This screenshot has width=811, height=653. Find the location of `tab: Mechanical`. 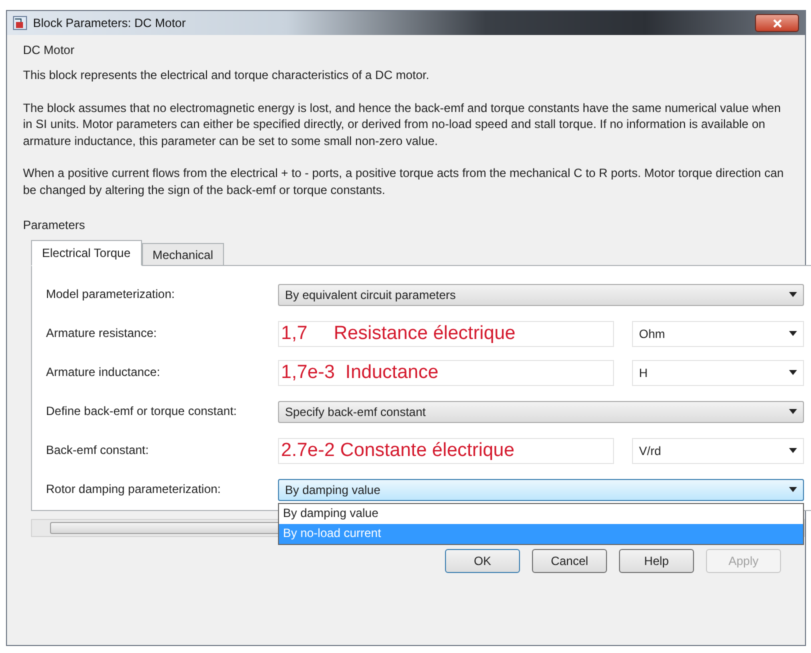

tab: Mechanical is located at coordinates (183, 254).